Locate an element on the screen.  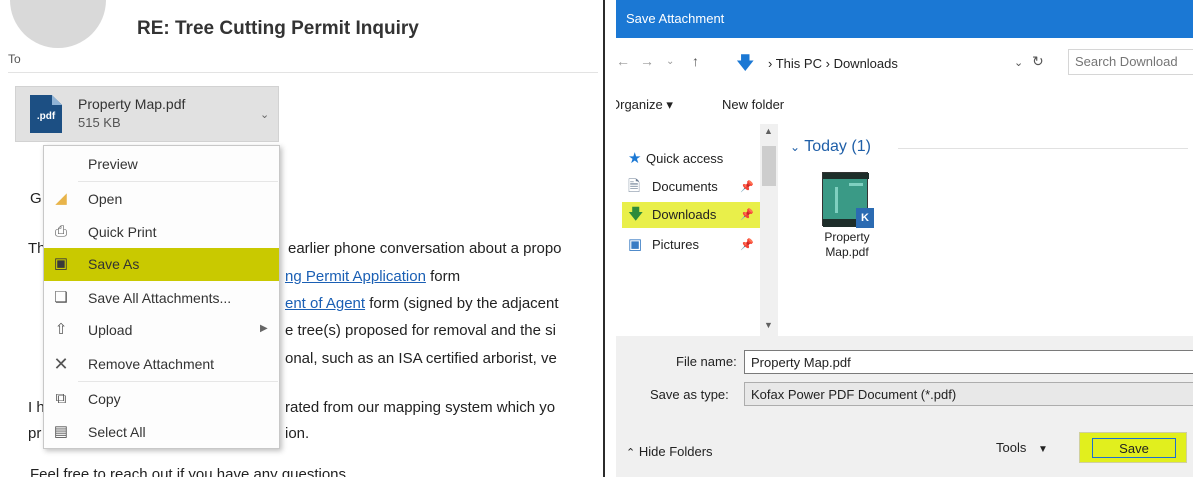
address-bar: 🡇 › This PC › Downloads is located at coordinates (880, 64).